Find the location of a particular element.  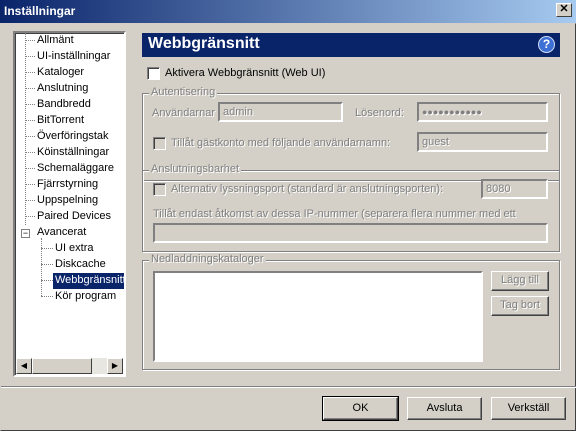

add-dir-button: Lägg till is located at coordinates (520, 281).